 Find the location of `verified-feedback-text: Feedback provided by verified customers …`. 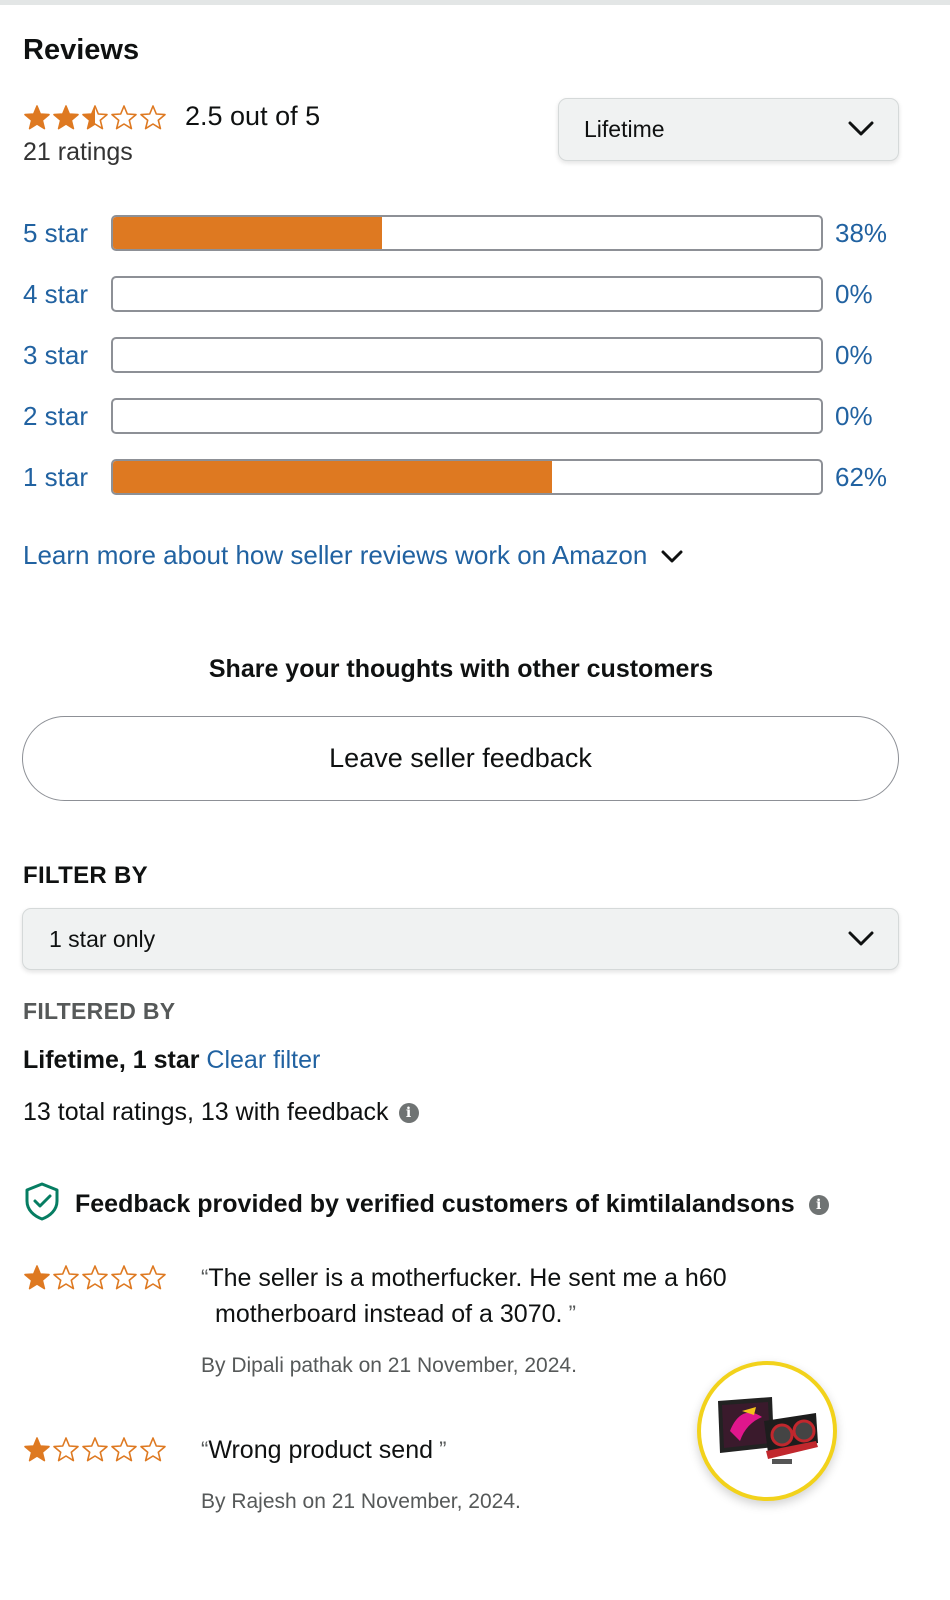

verified-feedback-text: Feedback provided by verified customers … is located at coordinates (435, 1204).